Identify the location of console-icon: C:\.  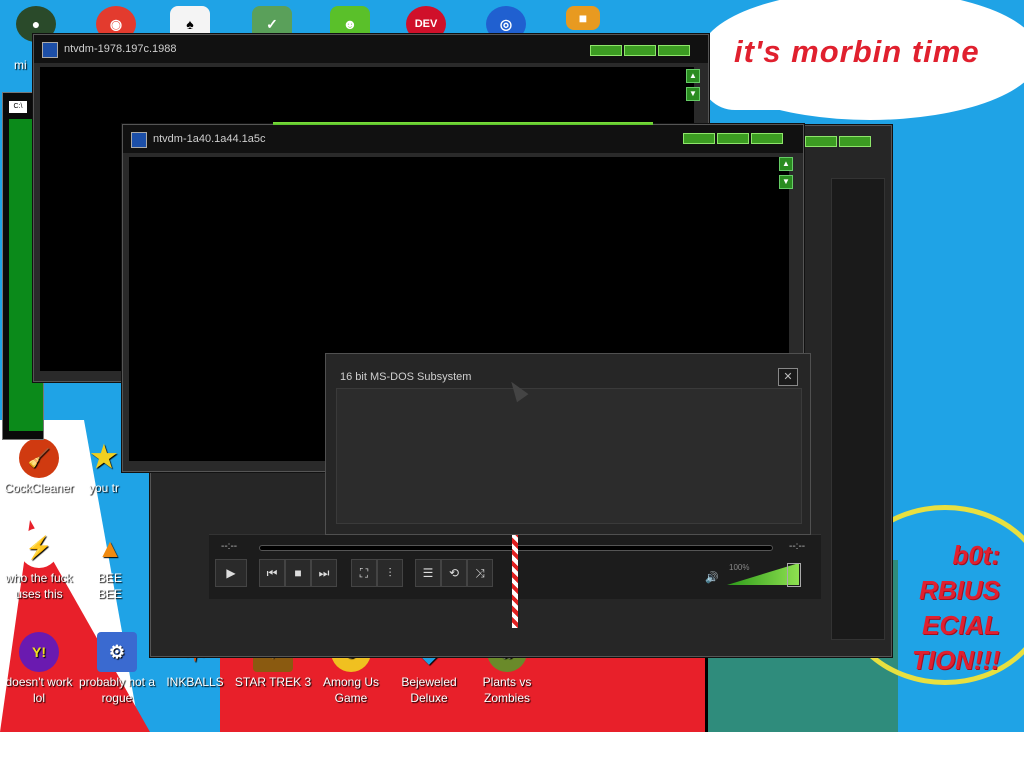
(18, 107).